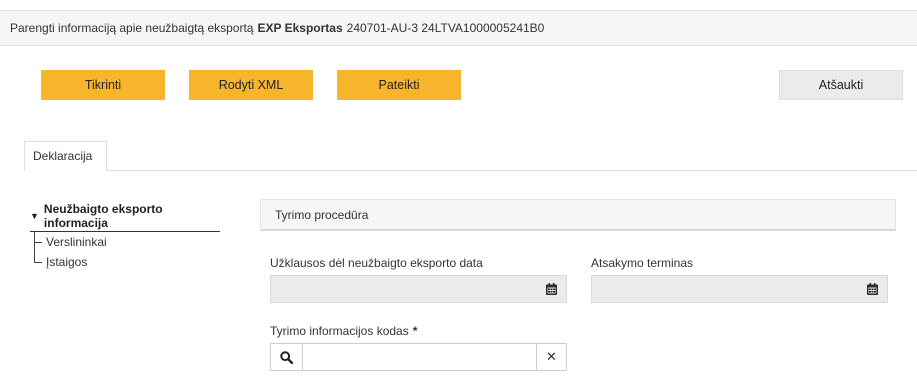  I want to click on required-marker: *, so click(415, 331).